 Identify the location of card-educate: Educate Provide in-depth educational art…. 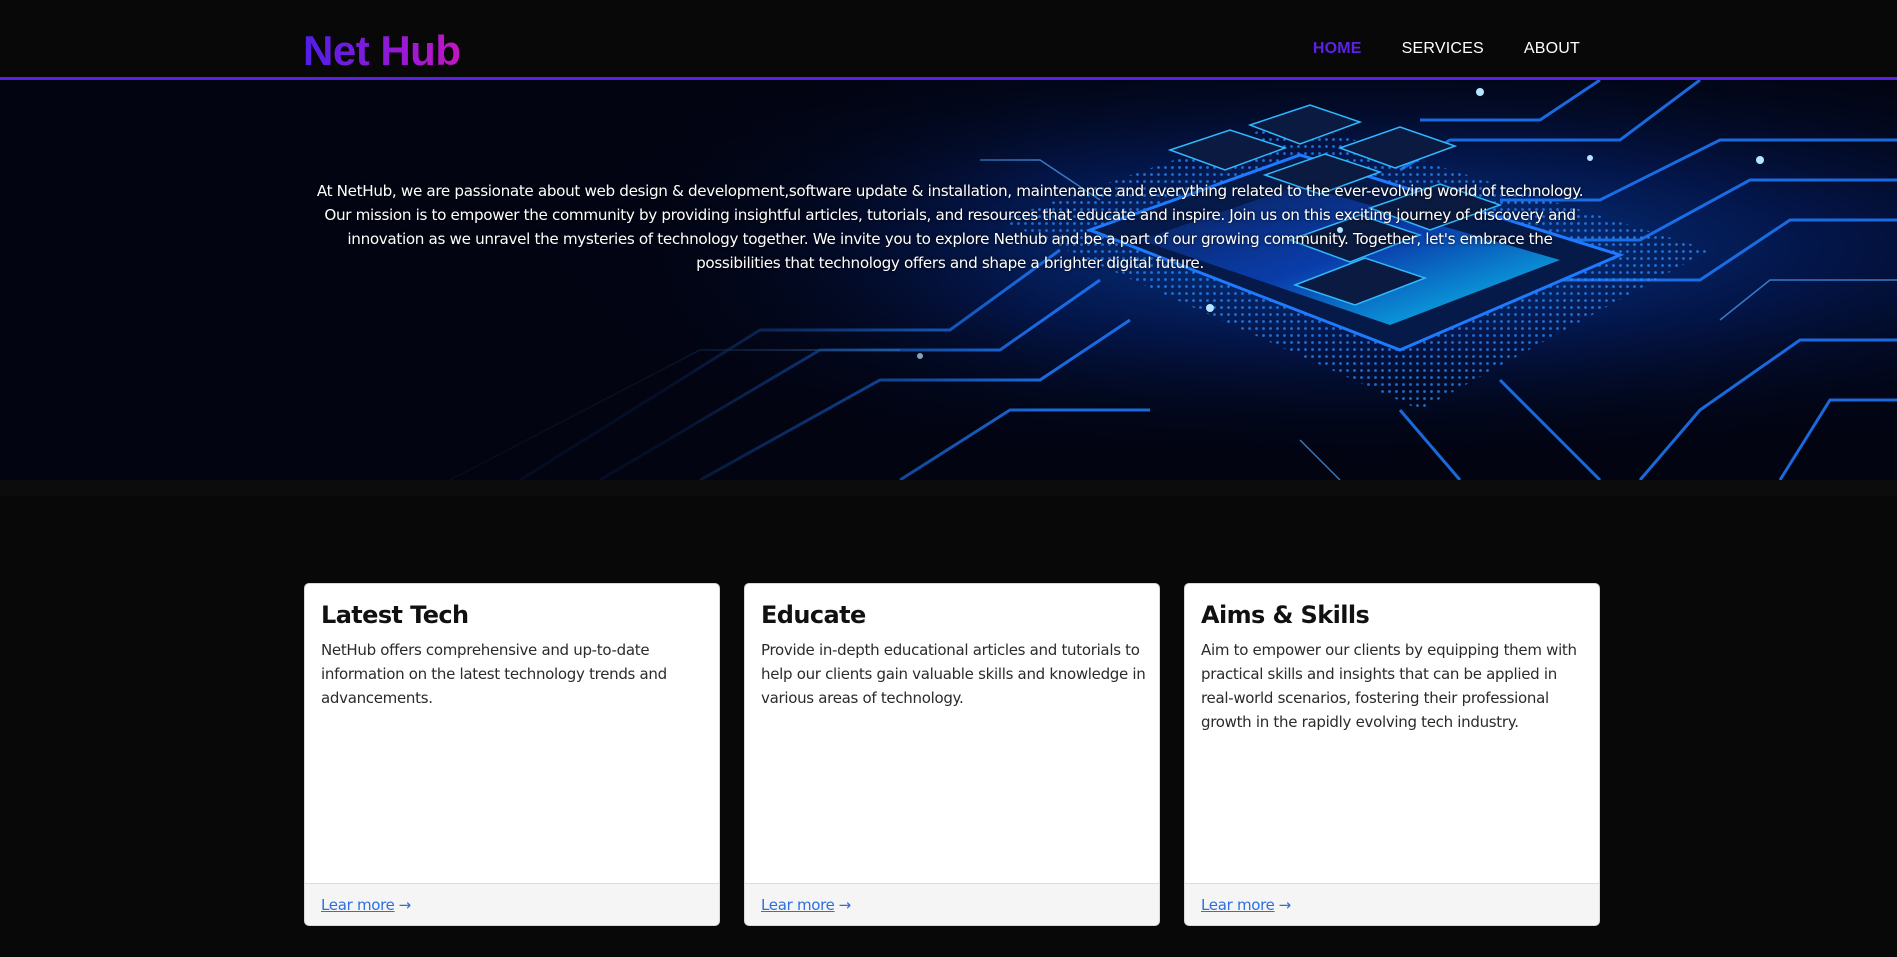
(952, 754).